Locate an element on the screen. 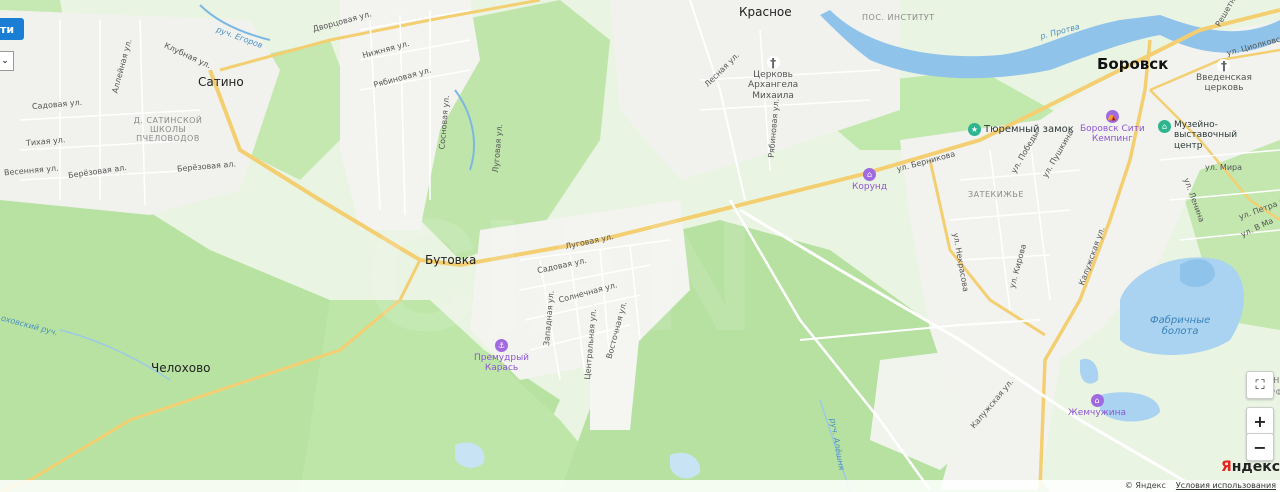  city-borovsk: Боровск is located at coordinates (1133, 64).